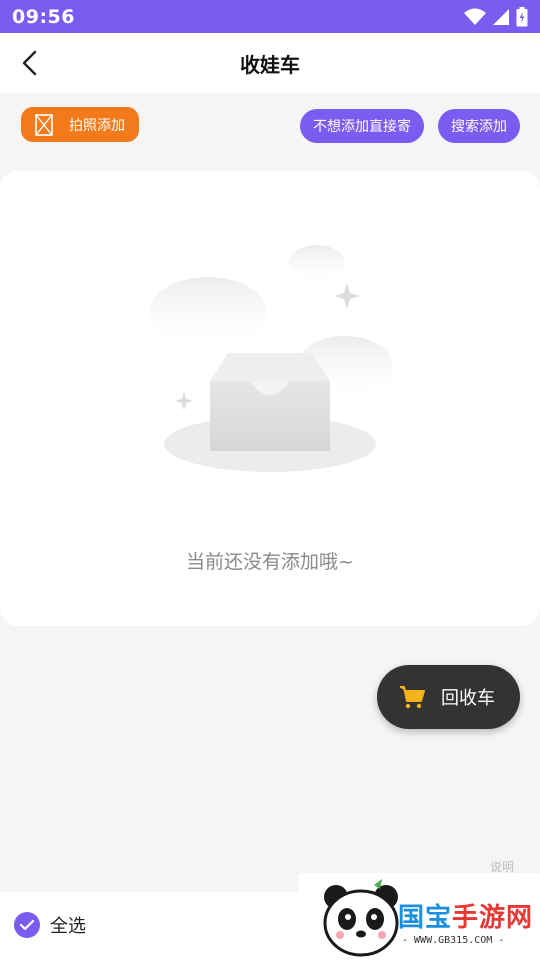  I want to click on wifi-icon, so click(475, 16).